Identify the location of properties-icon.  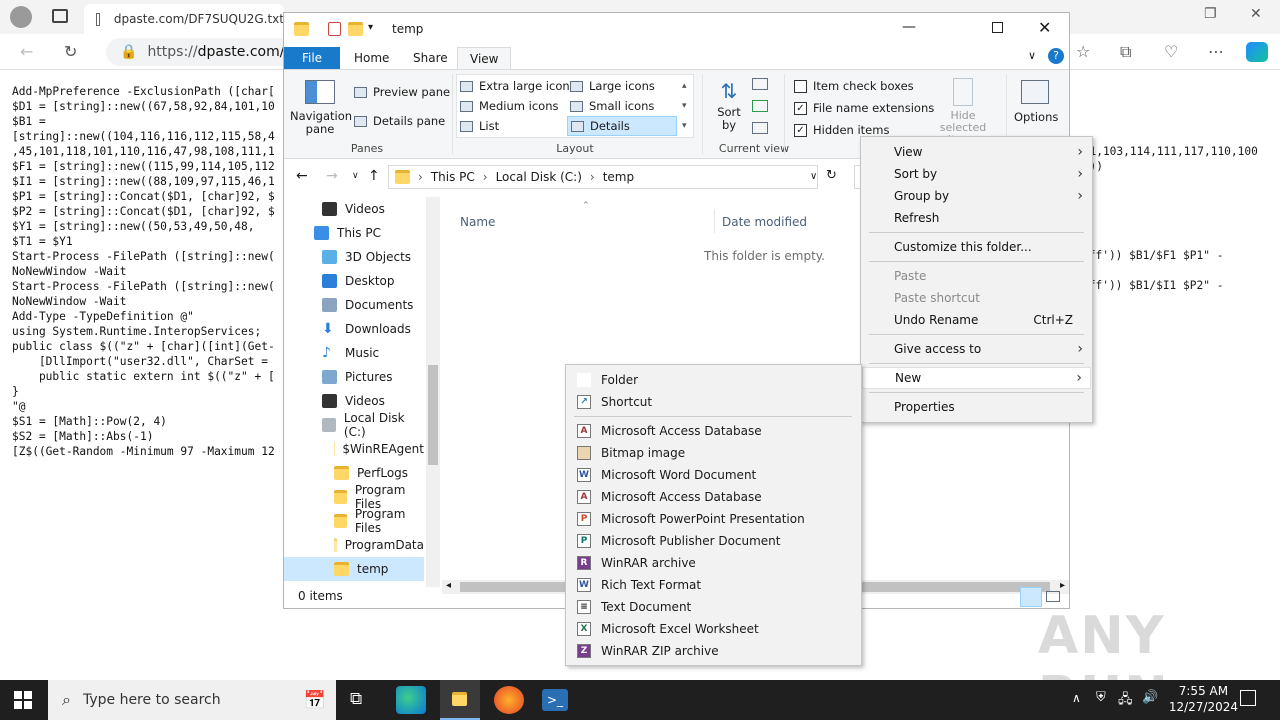
(334, 29).